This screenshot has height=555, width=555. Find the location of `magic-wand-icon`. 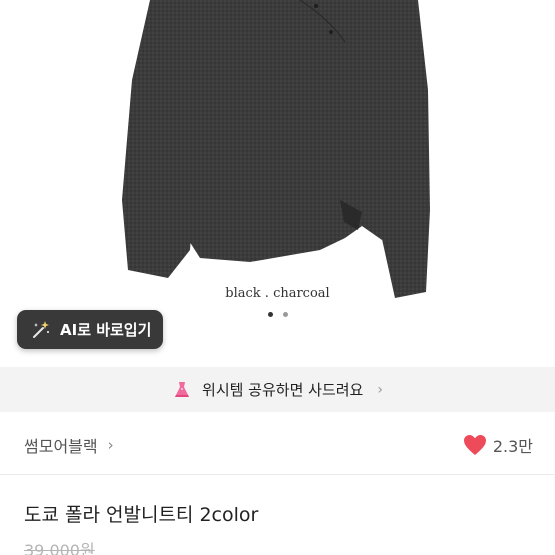

magic-wand-icon is located at coordinates (41, 329).